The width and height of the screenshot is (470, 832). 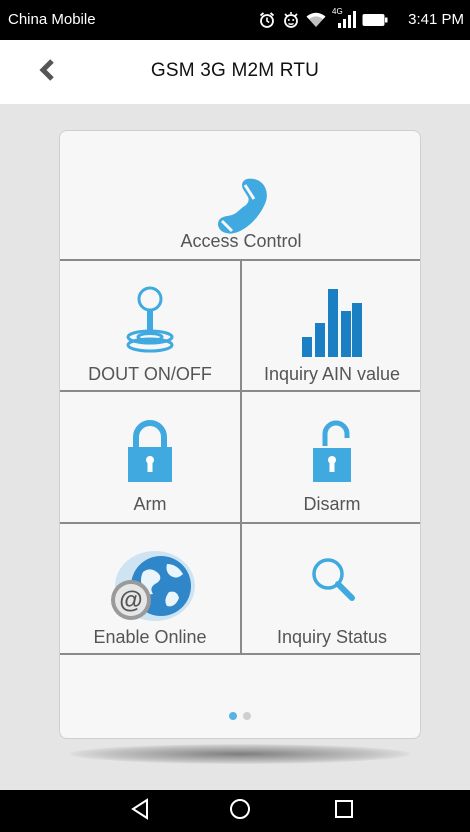 I want to click on lock-open-icon, so click(x=332, y=452).